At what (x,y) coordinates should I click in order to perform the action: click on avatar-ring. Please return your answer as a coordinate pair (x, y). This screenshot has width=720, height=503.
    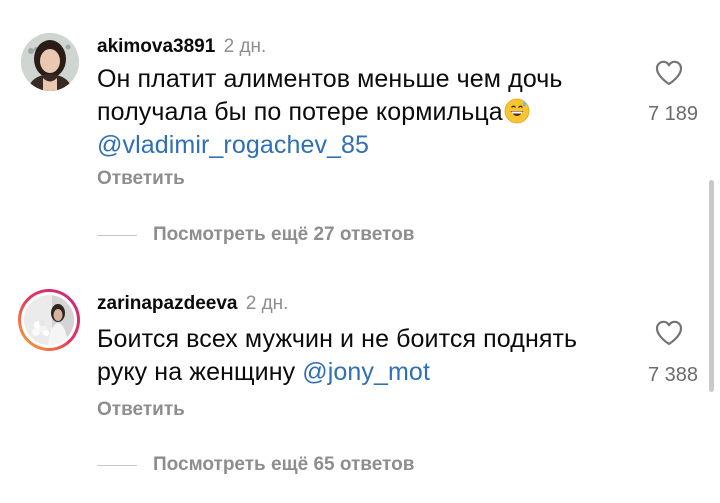
    Looking at the image, I should click on (49, 320).